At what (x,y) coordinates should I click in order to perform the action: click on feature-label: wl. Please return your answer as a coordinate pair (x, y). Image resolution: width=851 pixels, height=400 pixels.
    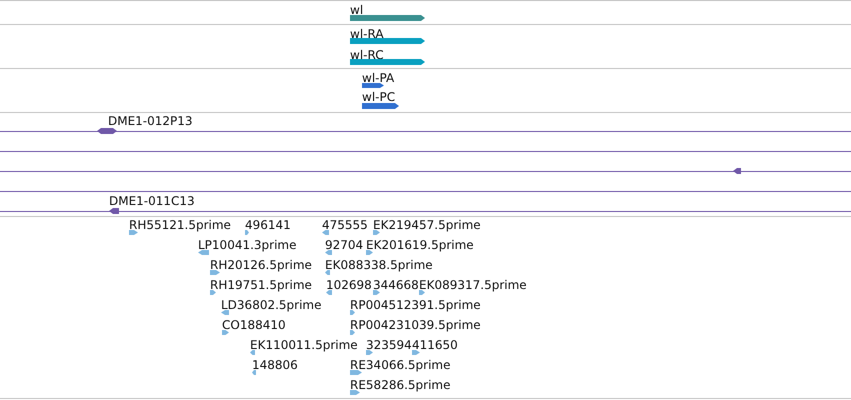
    Looking at the image, I should click on (357, 10).